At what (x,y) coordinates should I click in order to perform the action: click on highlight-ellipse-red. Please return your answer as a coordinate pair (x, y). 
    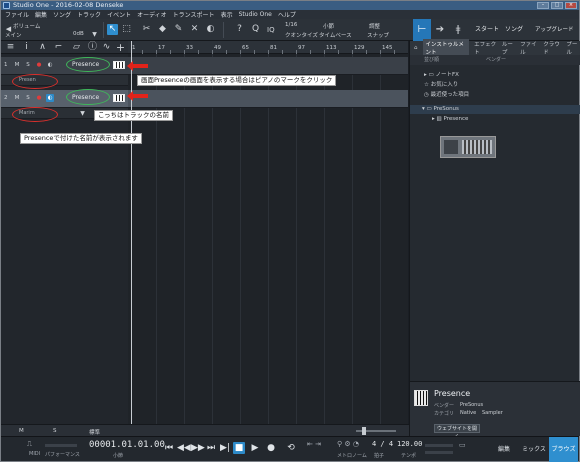
    Looking at the image, I should click on (35, 81).